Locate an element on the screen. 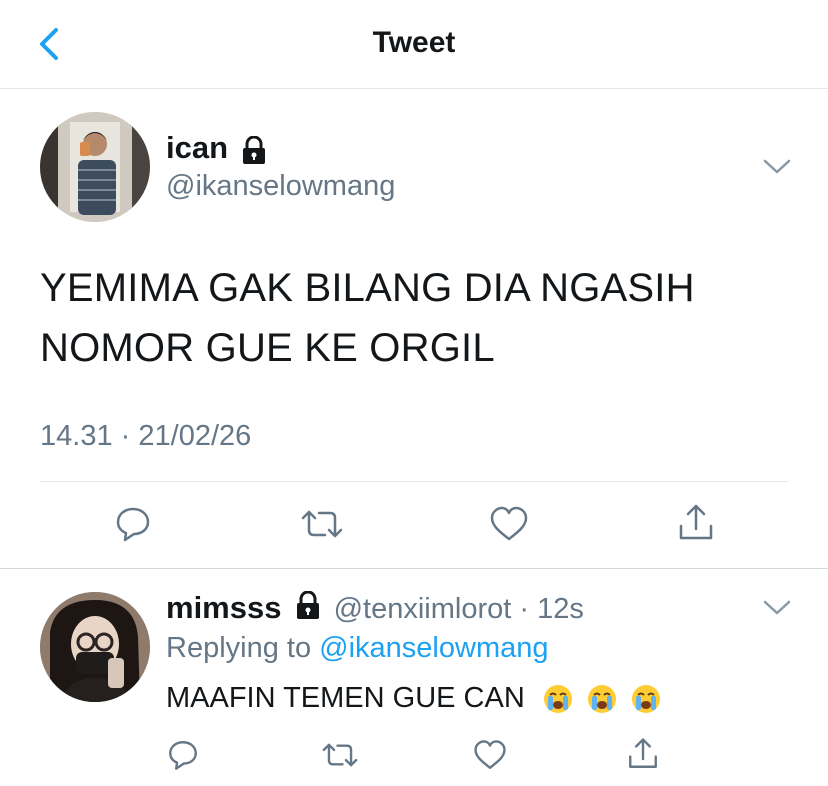 The width and height of the screenshot is (828, 786). reply-age: 12s is located at coordinates (560, 609).